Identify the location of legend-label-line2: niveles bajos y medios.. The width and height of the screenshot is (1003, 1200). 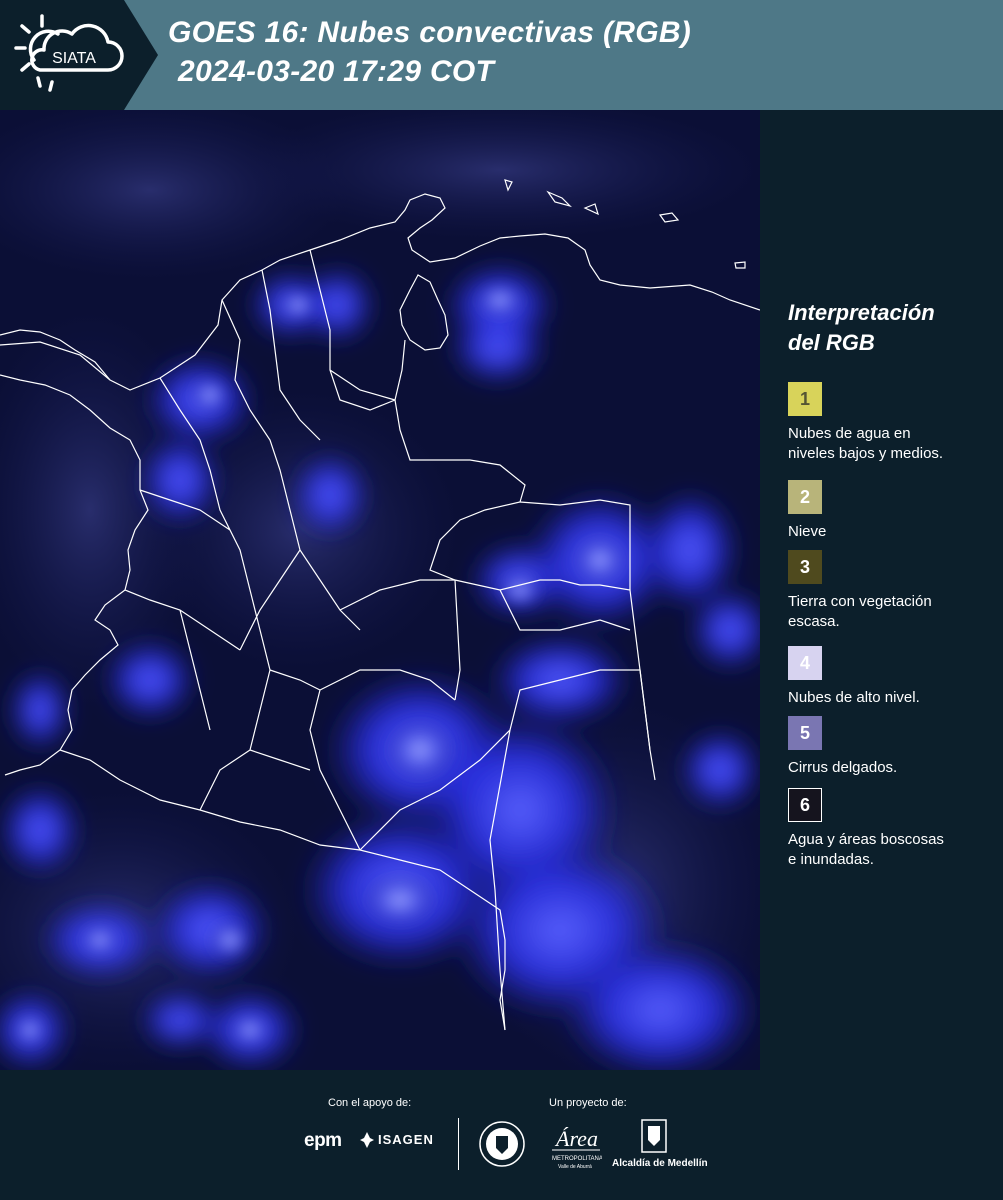
(866, 453).